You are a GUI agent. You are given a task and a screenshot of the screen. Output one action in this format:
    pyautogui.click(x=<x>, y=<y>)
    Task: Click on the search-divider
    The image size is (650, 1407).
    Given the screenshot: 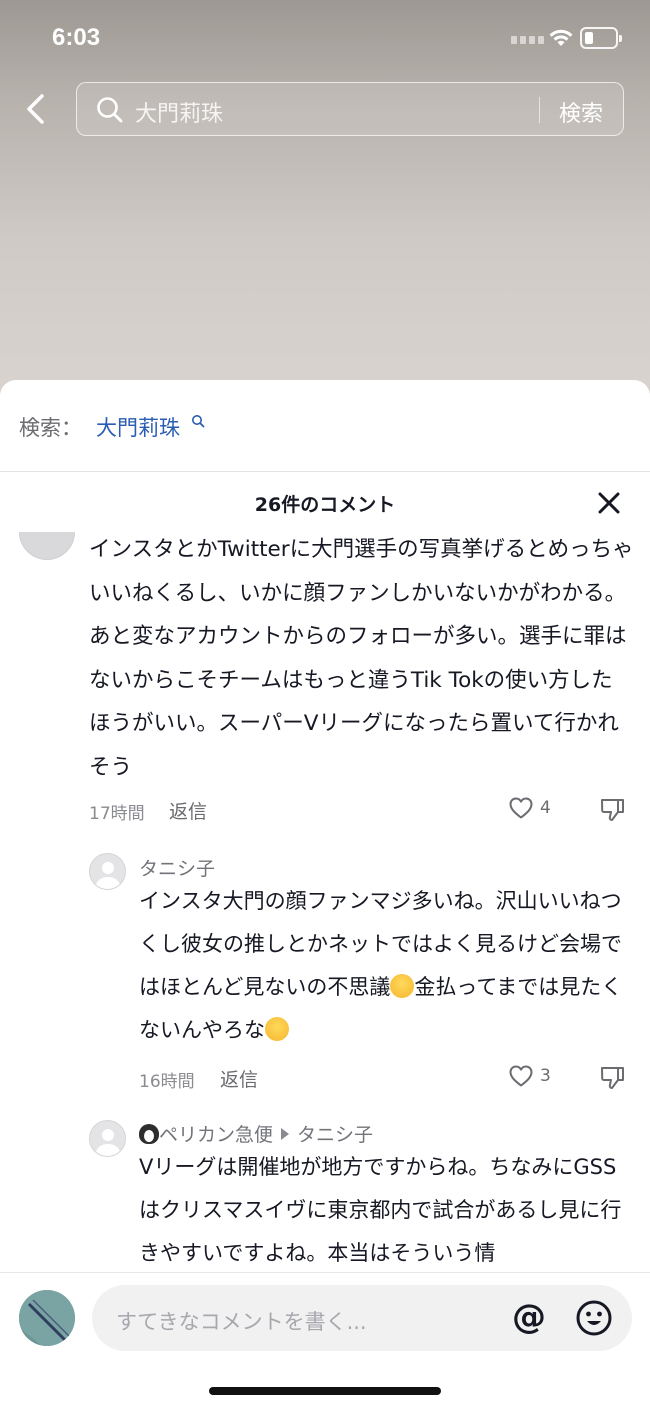 What is the action you would take?
    pyautogui.click(x=539, y=110)
    